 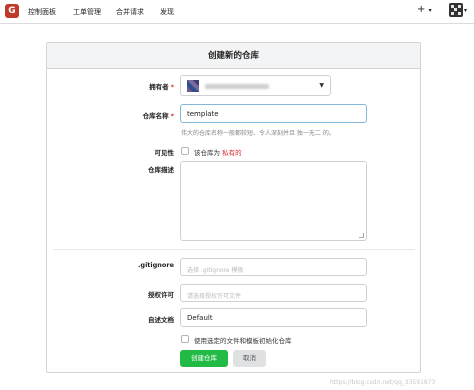 I want to click on dropdown-caret-icon: ▼, so click(x=321, y=85).